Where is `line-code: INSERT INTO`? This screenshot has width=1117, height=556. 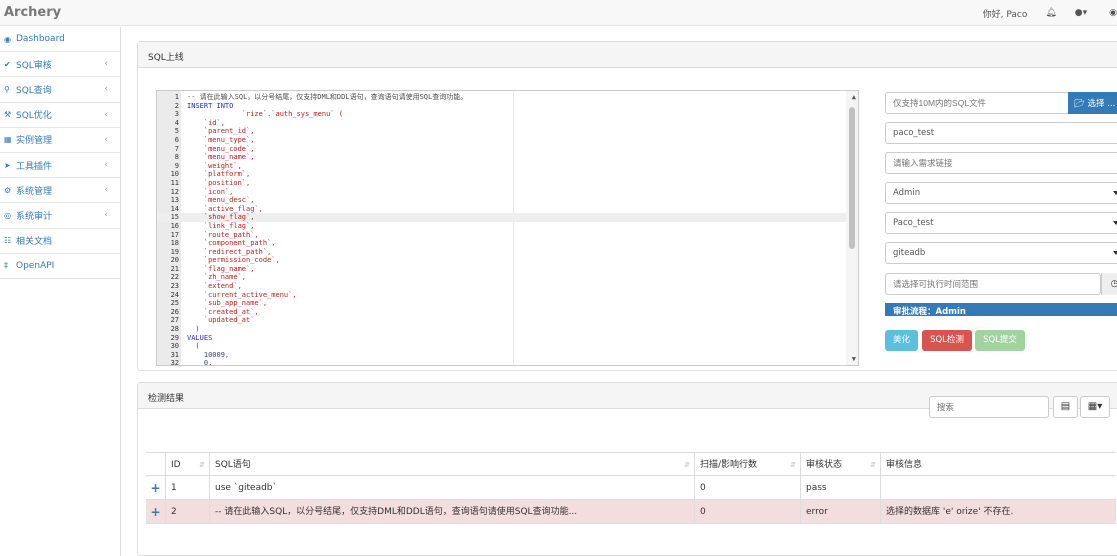
line-code: INSERT INTO is located at coordinates (210, 105).